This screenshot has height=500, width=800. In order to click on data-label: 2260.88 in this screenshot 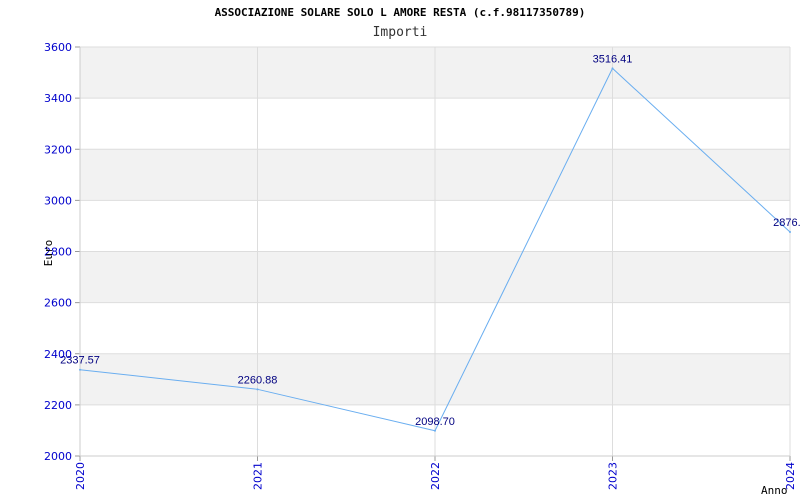, I will do `click(258, 380)`.